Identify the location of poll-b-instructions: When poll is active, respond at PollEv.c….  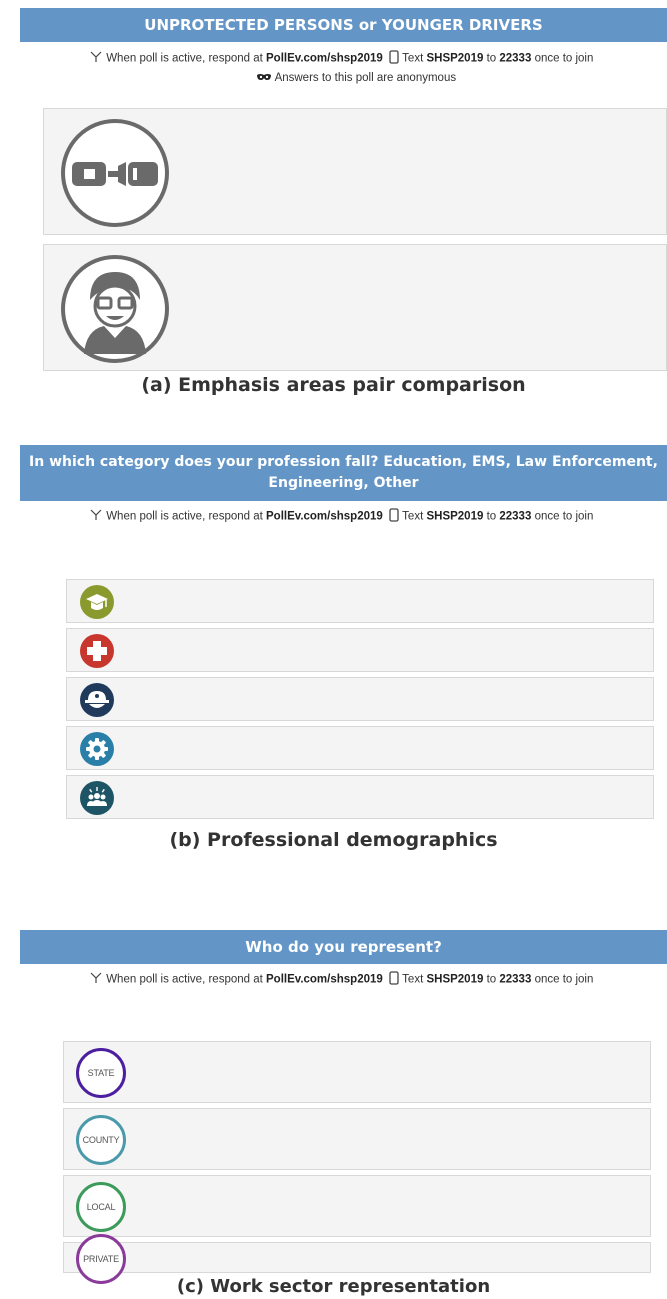
(341, 516).